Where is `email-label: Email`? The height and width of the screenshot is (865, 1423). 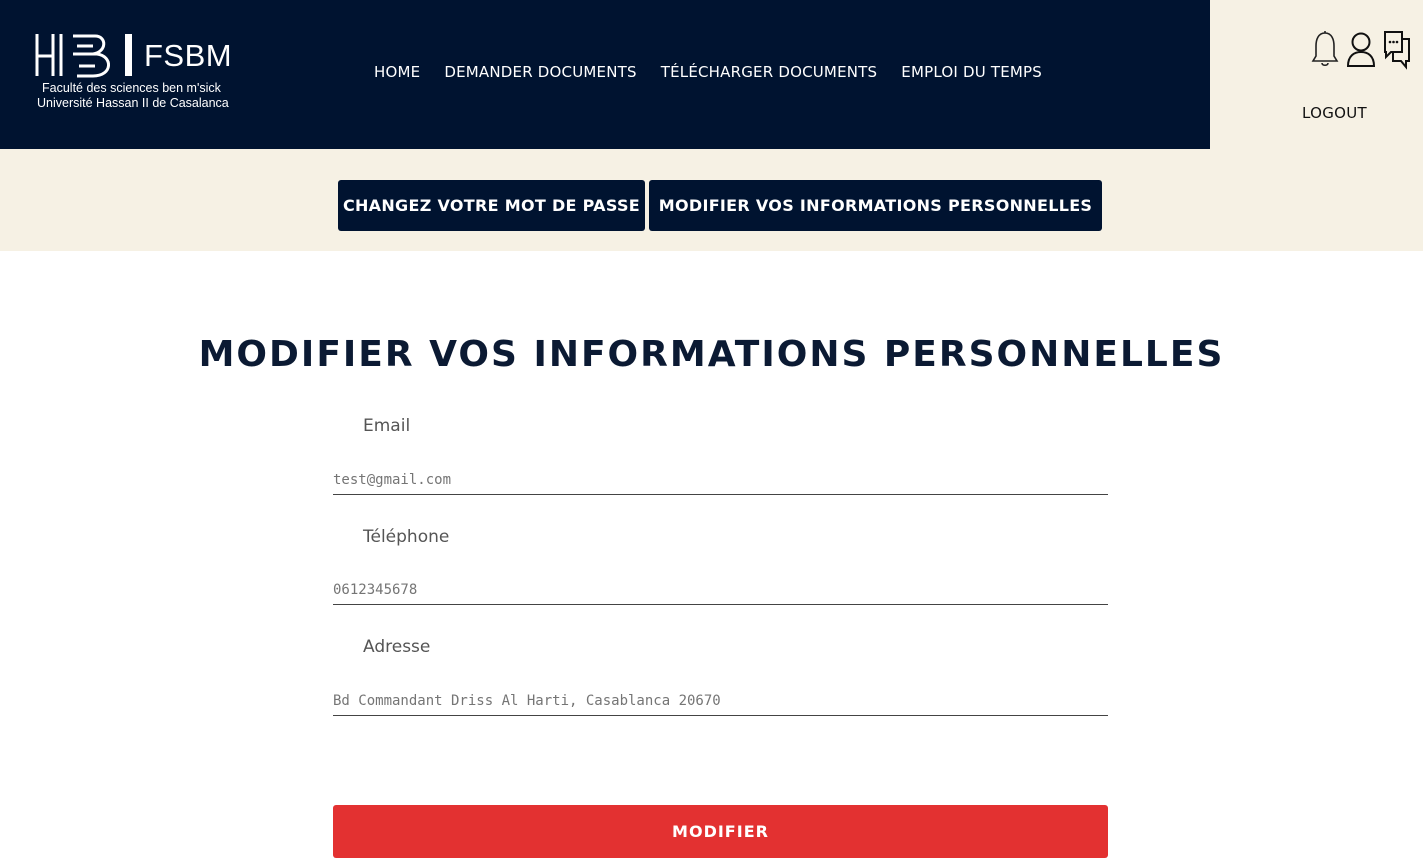 email-label: Email is located at coordinates (387, 426).